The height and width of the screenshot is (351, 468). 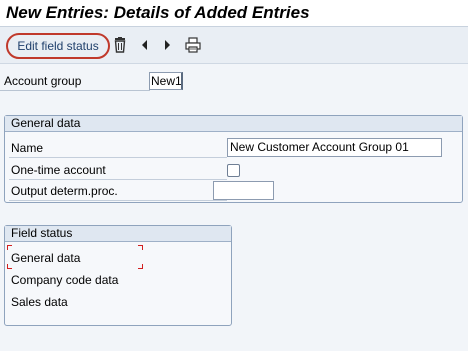 I want to click on name-underline, so click(x=118, y=157).